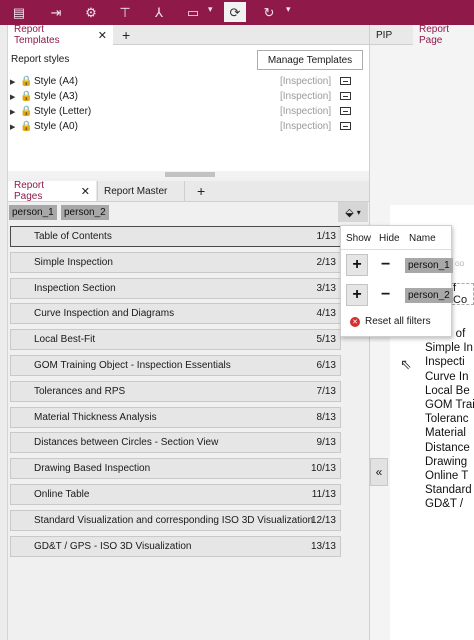 The width and height of the screenshot is (474, 640). Describe the element at coordinates (52, 191) in the screenshot. I see `tab-report-pages: Report Pages ✕` at that location.